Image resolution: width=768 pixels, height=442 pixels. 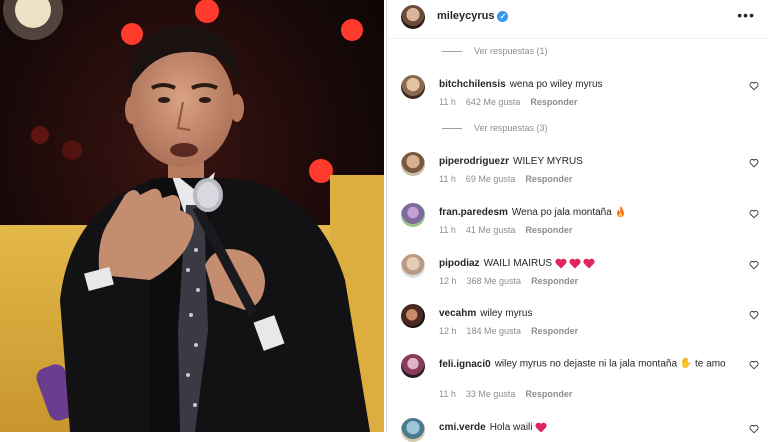 I want to click on more-options-icon: •••, so click(x=746, y=15).